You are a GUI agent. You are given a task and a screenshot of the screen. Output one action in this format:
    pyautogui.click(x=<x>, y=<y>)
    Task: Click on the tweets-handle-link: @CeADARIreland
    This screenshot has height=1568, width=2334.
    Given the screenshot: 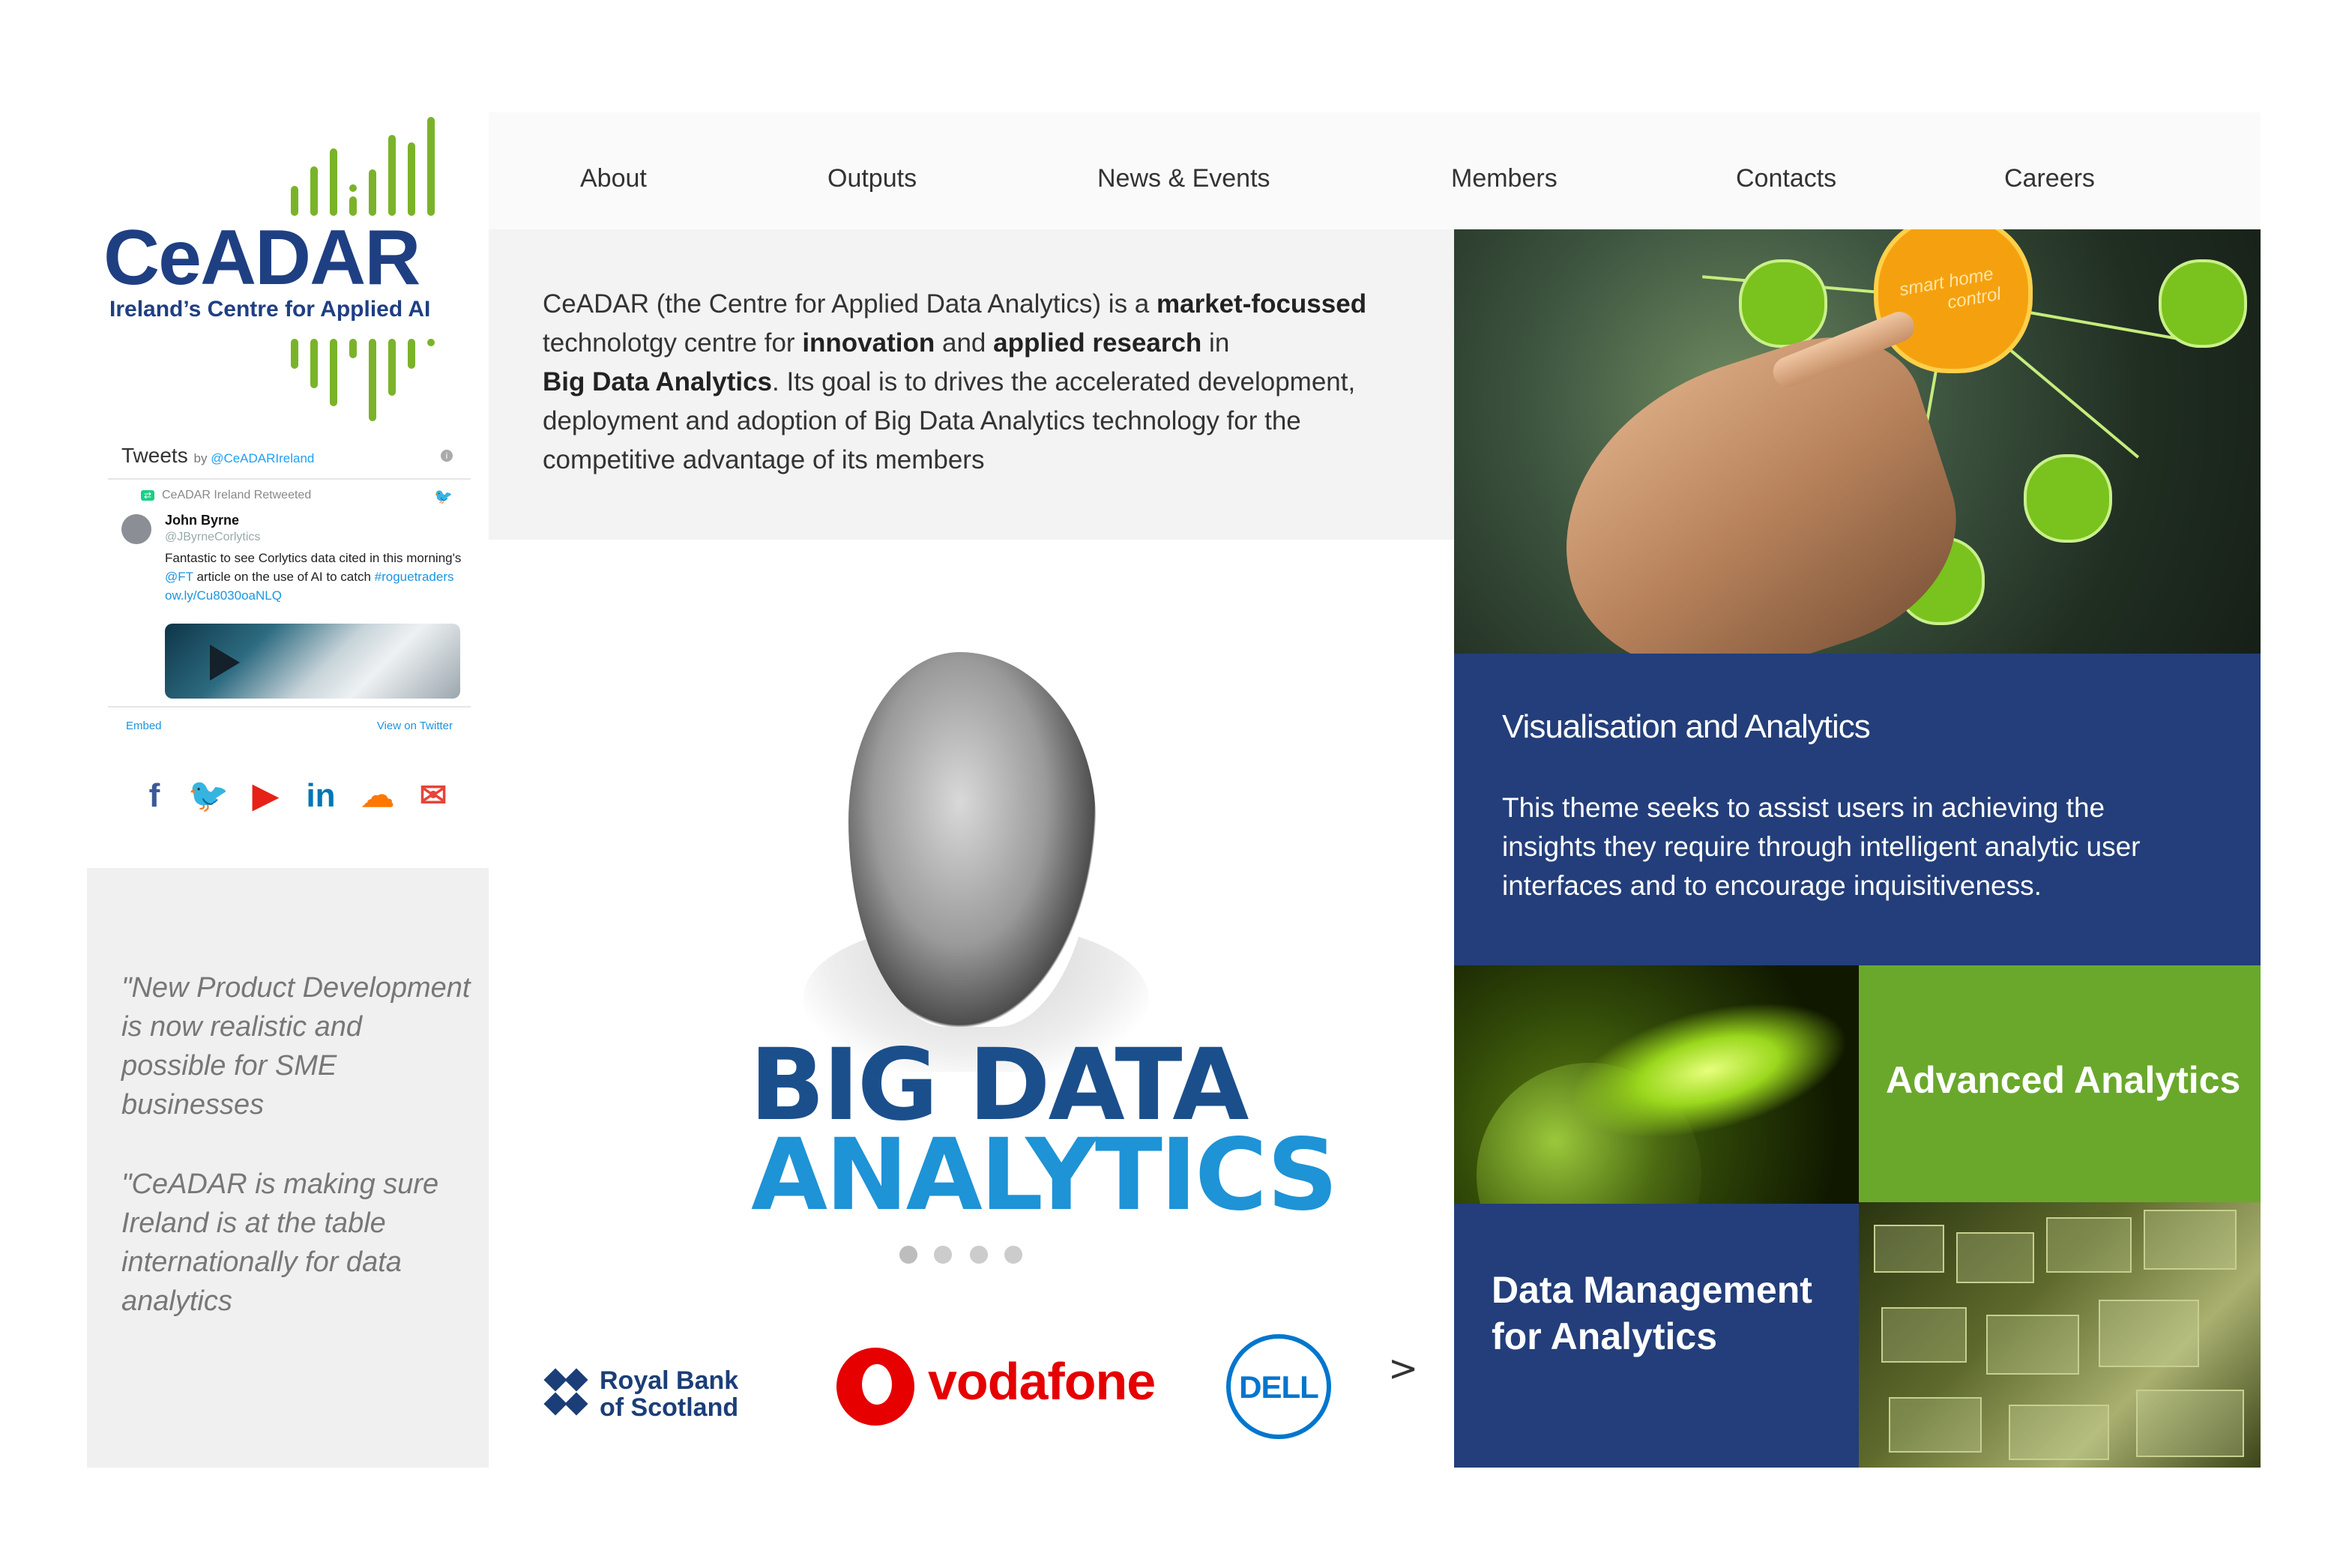 What is the action you would take?
    pyautogui.click(x=262, y=458)
    